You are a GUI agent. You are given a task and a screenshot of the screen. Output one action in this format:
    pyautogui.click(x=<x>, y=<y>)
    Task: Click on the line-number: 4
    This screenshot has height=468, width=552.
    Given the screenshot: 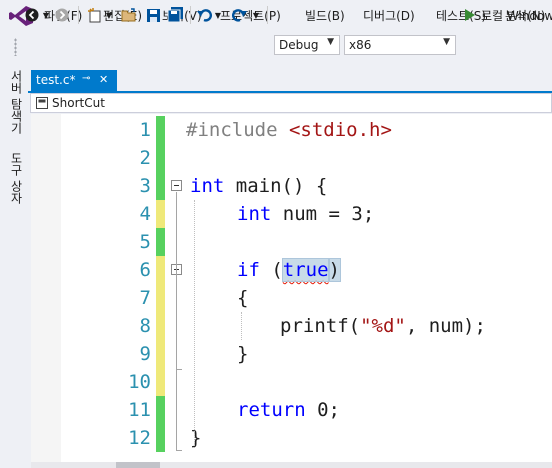 What is the action you would take?
    pyautogui.click(x=145, y=214)
    